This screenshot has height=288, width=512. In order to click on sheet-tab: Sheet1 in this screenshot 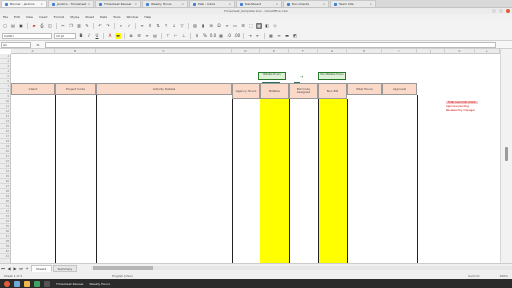, I will do `click(41, 268)`.